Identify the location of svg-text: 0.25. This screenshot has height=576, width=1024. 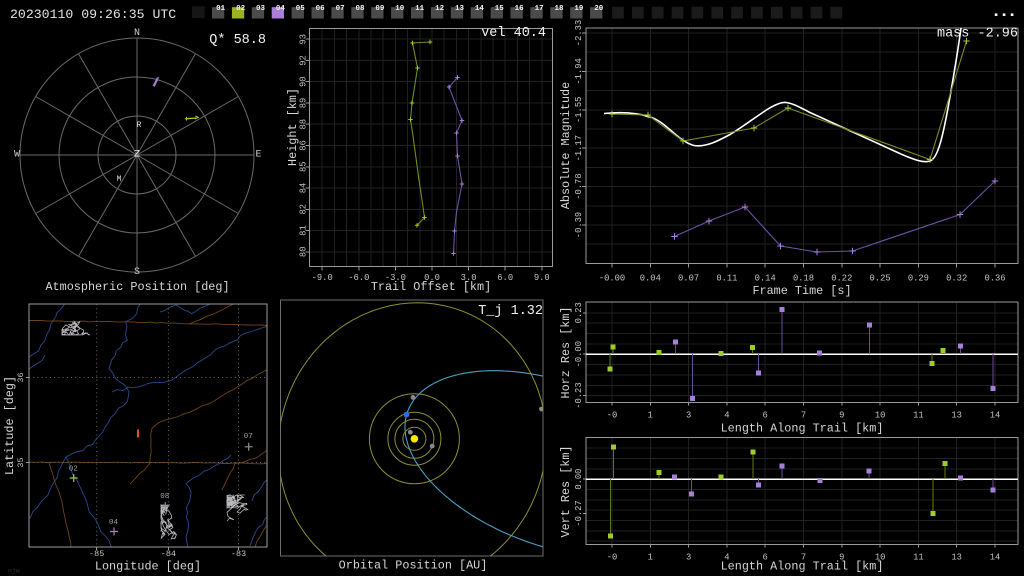
(880, 279).